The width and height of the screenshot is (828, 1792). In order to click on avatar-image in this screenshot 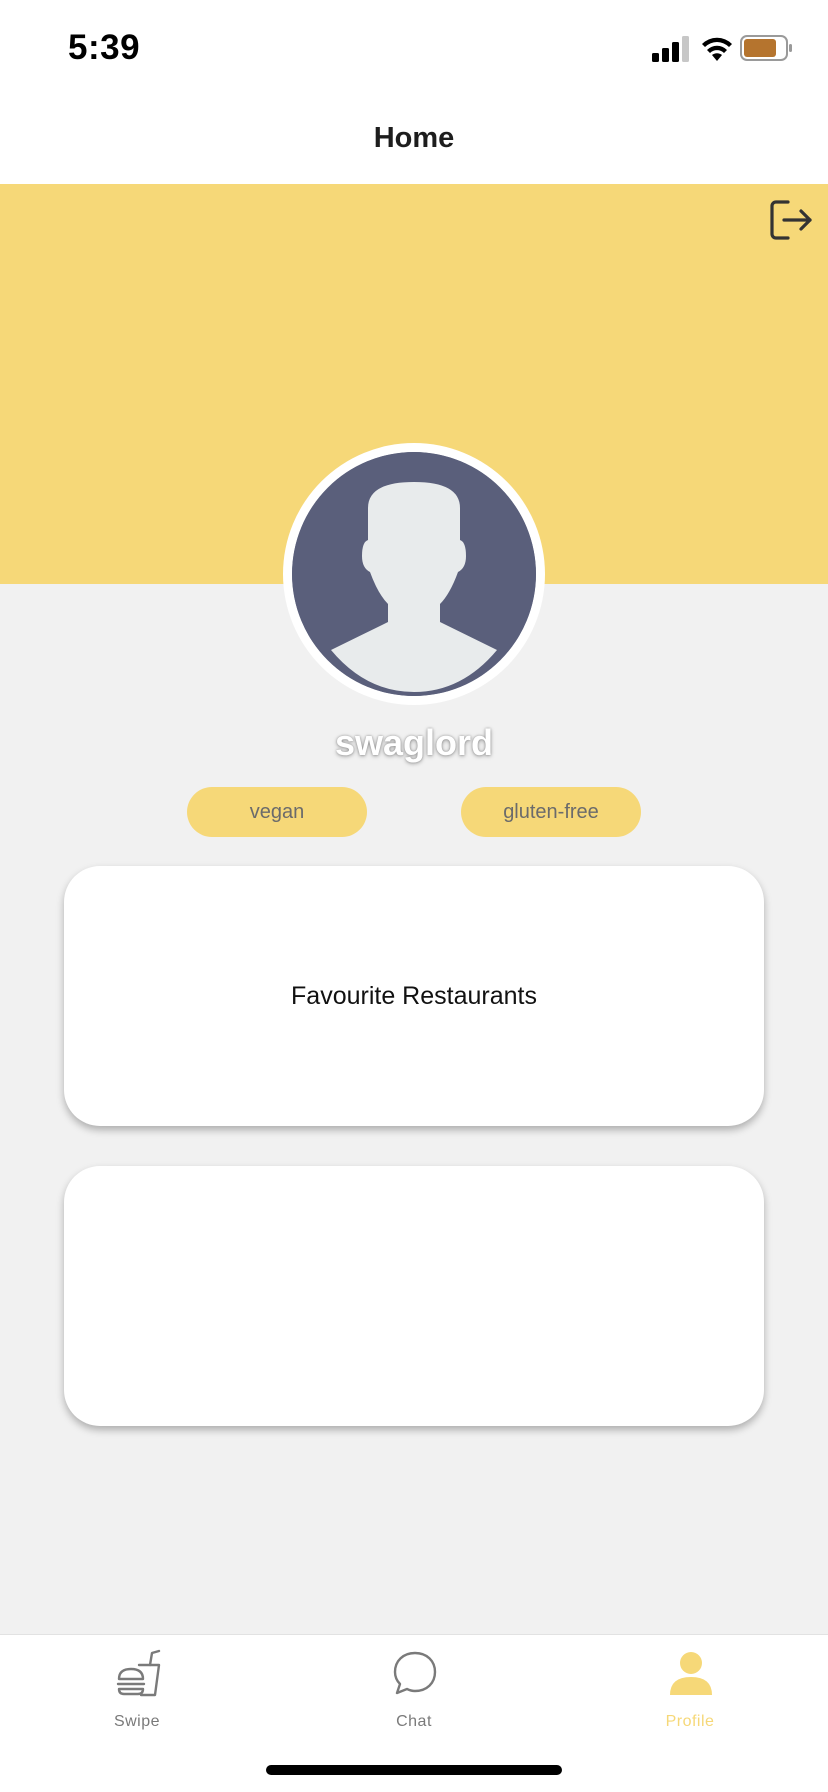, I will do `click(414, 574)`.